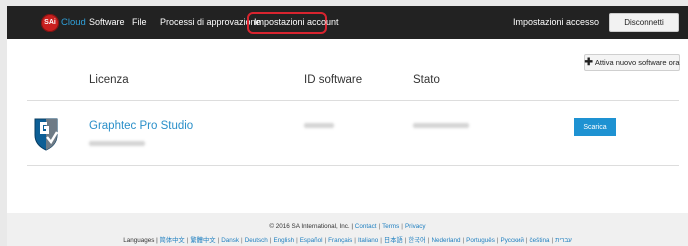 Image resolution: width=688 pixels, height=246 pixels. Describe the element at coordinates (480, 240) in the screenshot. I see `language-link: Português` at that location.